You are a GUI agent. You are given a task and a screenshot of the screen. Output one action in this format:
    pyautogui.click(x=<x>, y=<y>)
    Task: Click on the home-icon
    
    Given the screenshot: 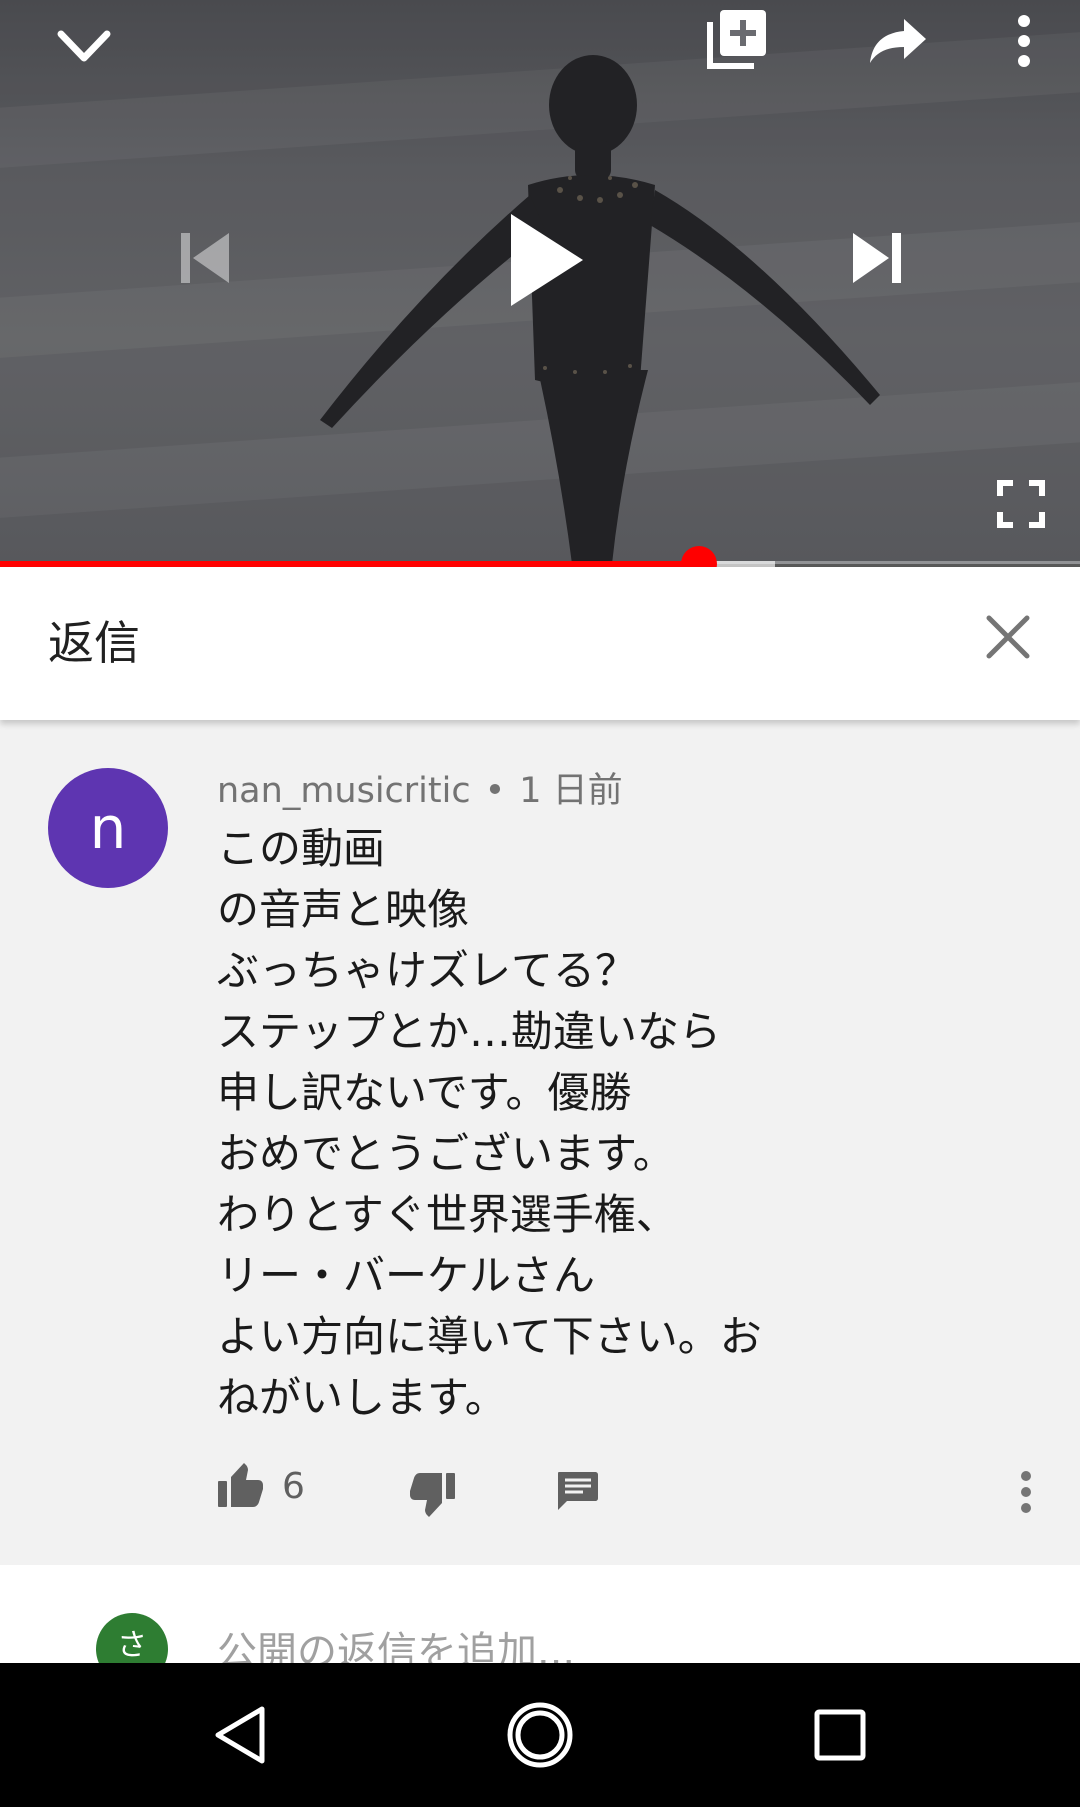 What is the action you would take?
    pyautogui.click(x=540, y=1735)
    